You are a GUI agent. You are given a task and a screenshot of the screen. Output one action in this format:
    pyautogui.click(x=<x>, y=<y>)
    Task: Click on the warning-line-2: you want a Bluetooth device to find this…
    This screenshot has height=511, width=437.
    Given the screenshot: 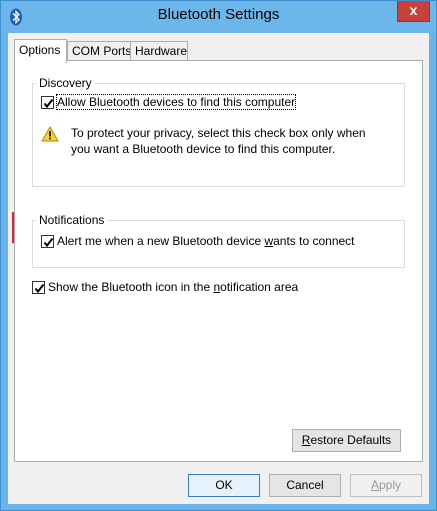 What is the action you would take?
    pyautogui.click(x=203, y=149)
    